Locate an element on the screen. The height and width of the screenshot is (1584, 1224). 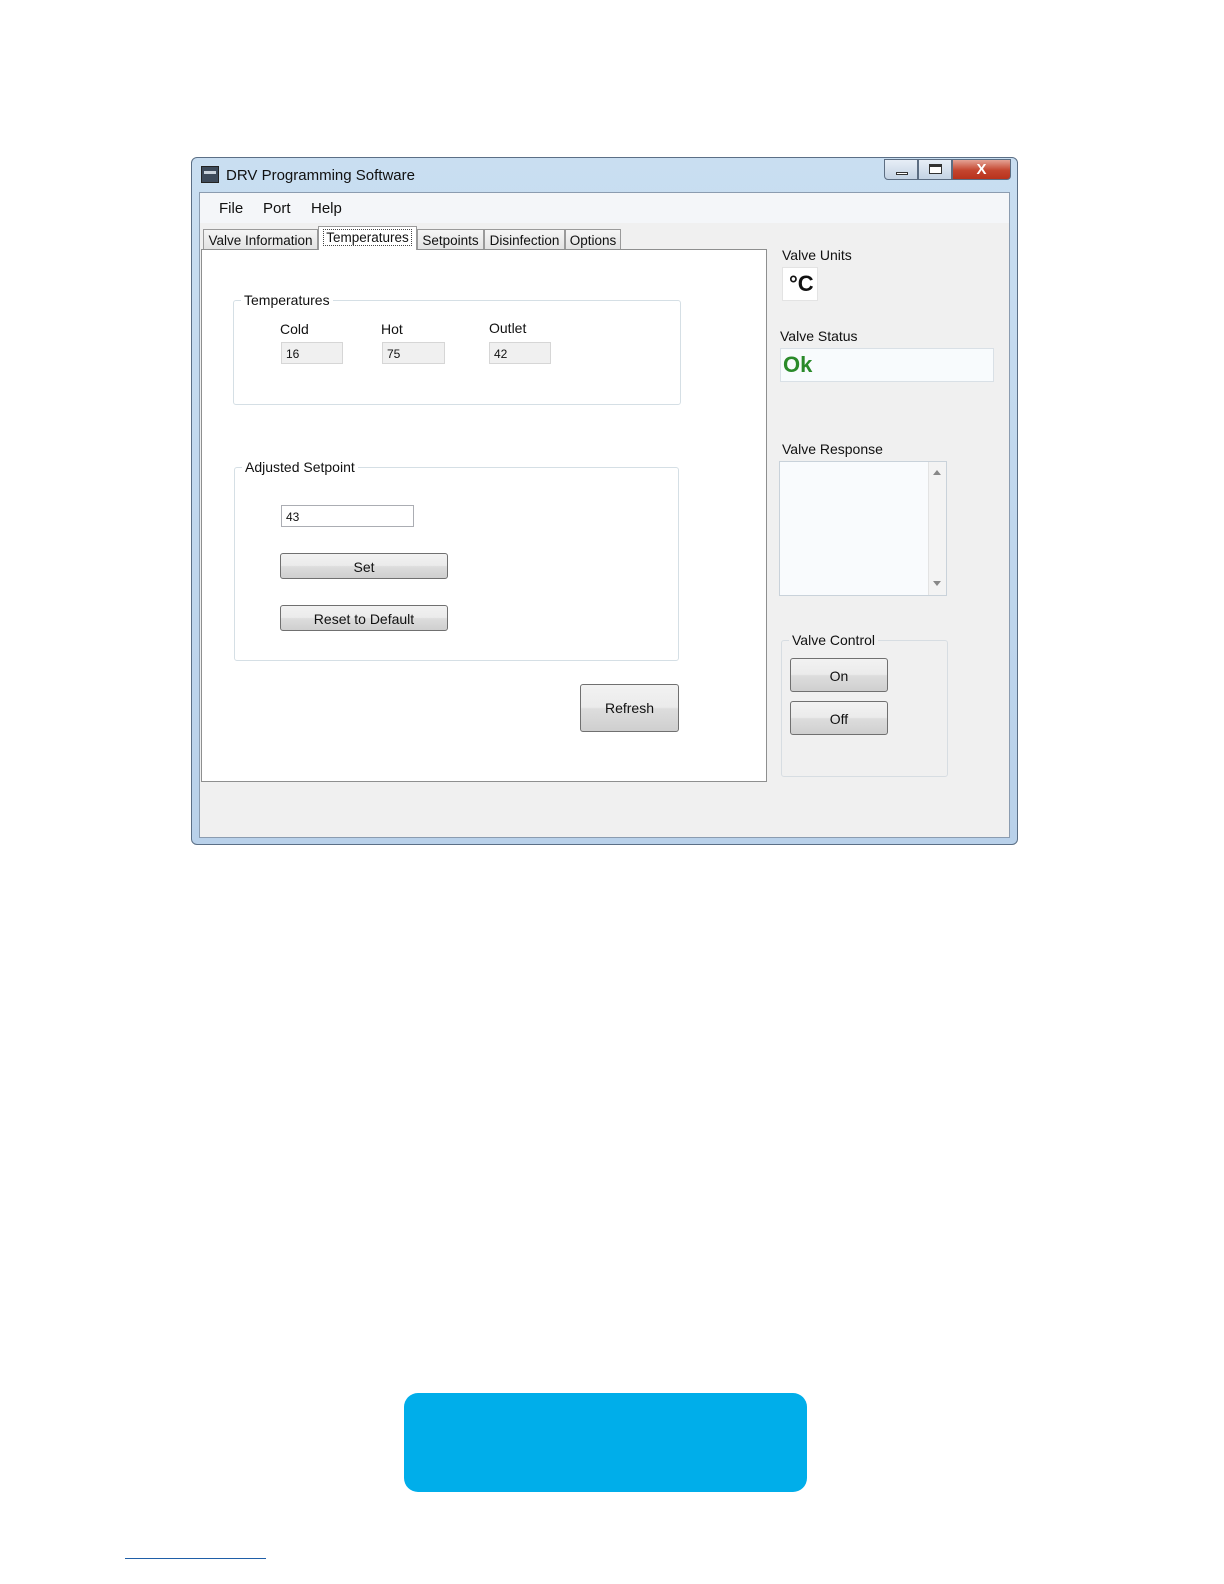
title-bar: DRV Programming Software X is located at coordinates (604, 175).